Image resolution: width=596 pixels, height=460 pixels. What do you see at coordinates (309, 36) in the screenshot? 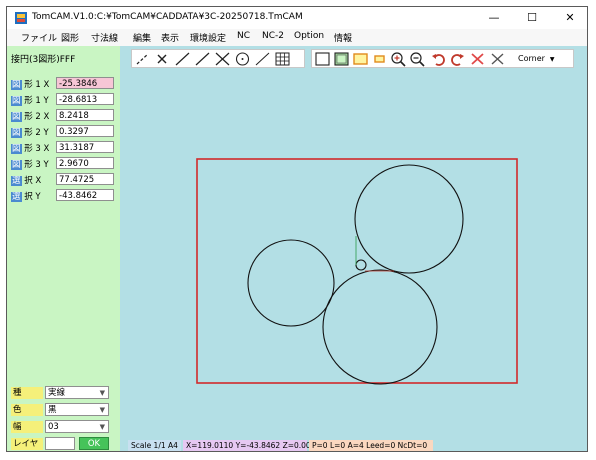
I see `menu-option: Option` at bounding box center [309, 36].